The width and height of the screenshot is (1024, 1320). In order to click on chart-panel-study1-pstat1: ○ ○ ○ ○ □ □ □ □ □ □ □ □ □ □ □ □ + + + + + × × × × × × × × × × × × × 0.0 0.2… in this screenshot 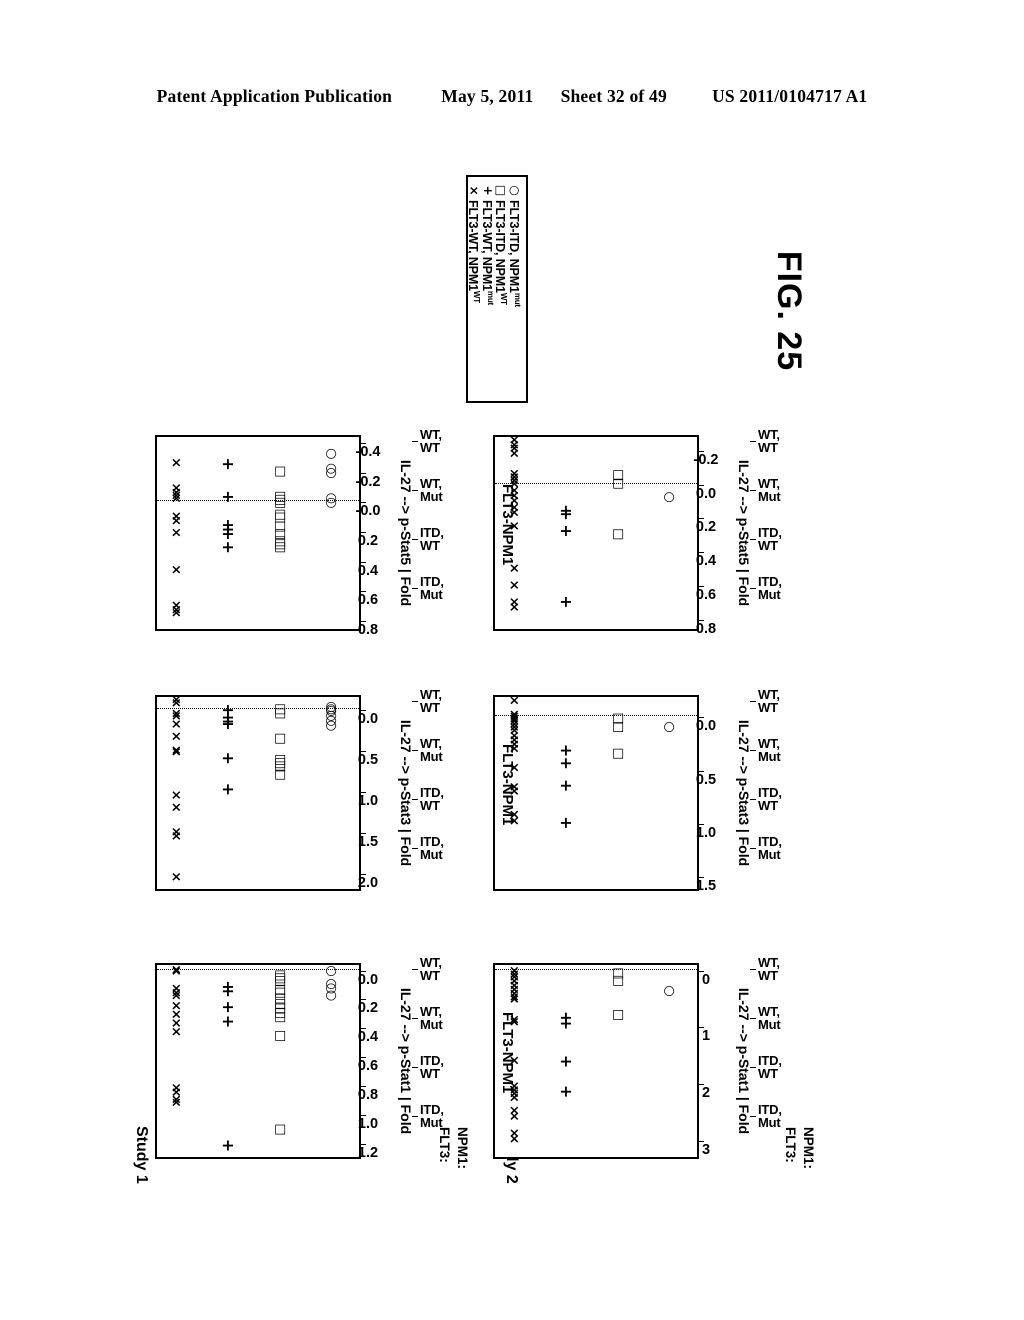, I will do `click(300, 1057)`.